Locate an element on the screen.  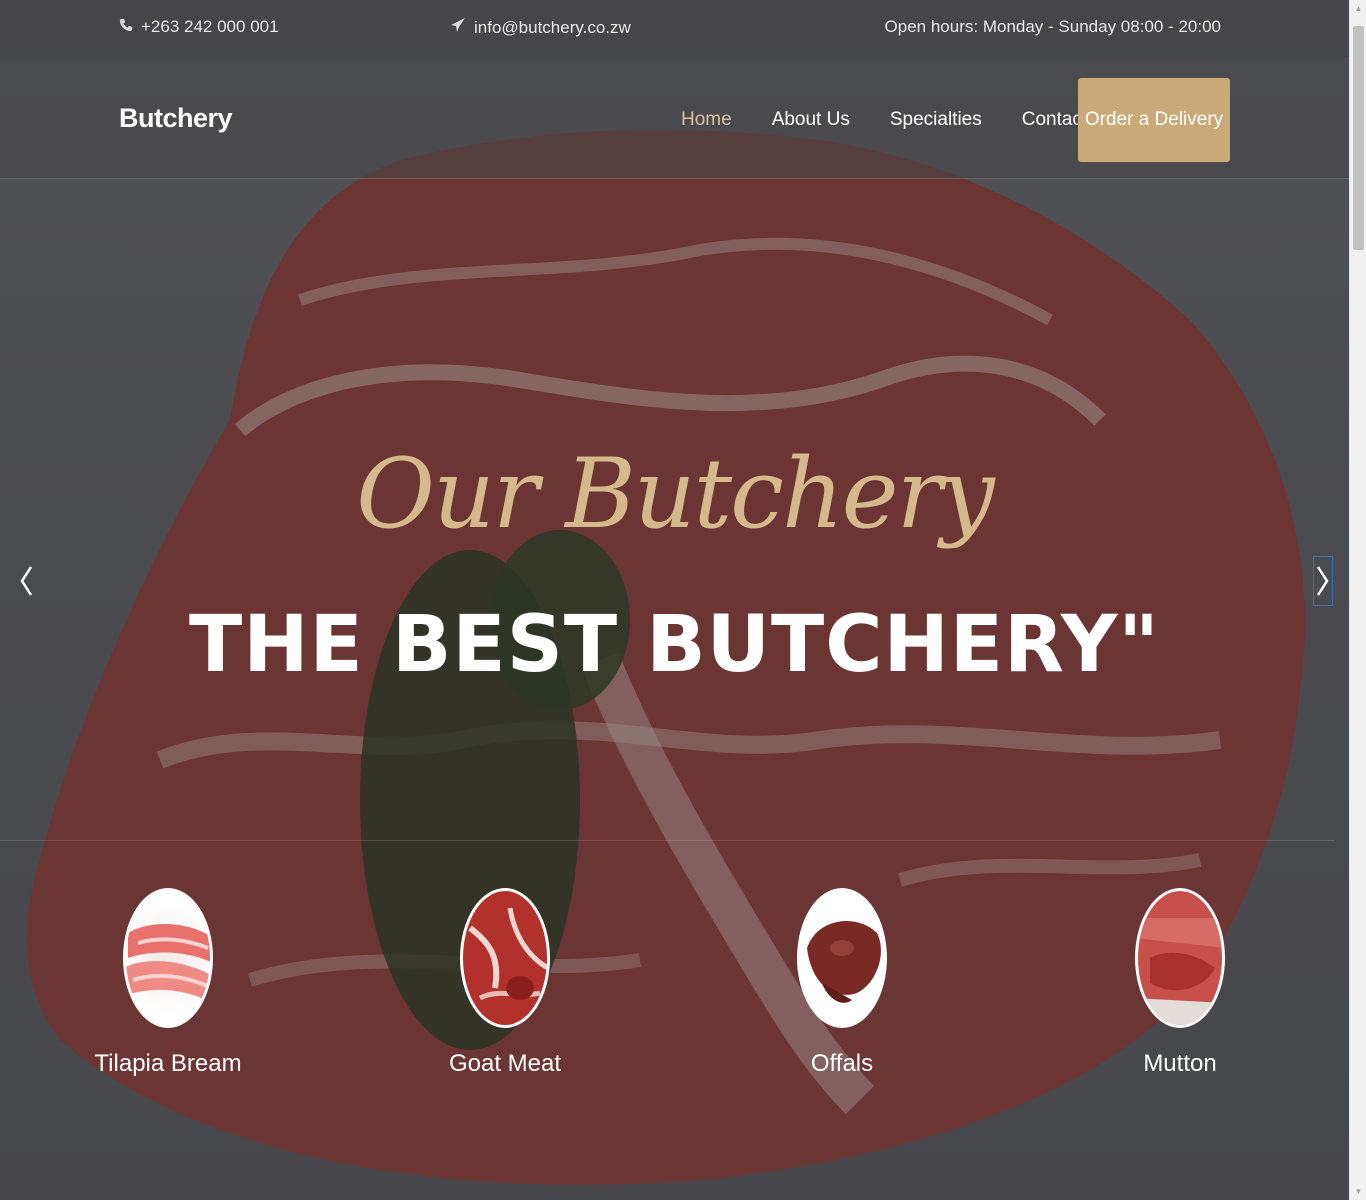
mutton-image is located at coordinates (1180, 958).